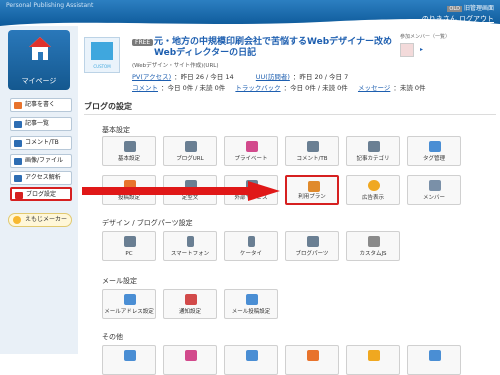 Image resolution: width=500 pixels, height=375 pixels. I want to click on mypage-button: マイページ, so click(39, 60).